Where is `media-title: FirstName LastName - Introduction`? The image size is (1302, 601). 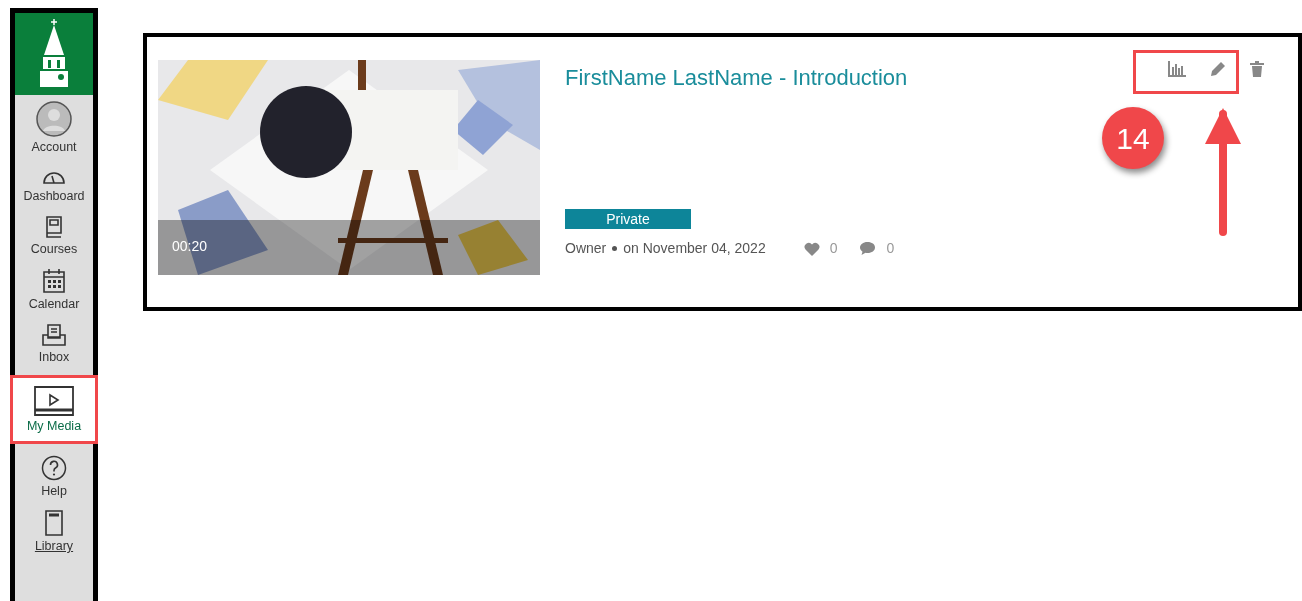 media-title: FirstName LastName - Introduction is located at coordinates (931, 78).